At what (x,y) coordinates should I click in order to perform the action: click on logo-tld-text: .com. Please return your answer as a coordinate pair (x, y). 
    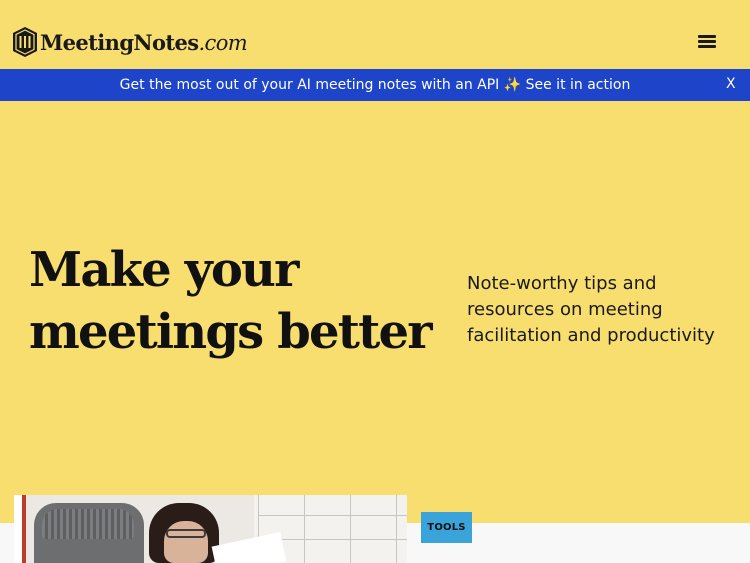
    Looking at the image, I should click on (223, 42).